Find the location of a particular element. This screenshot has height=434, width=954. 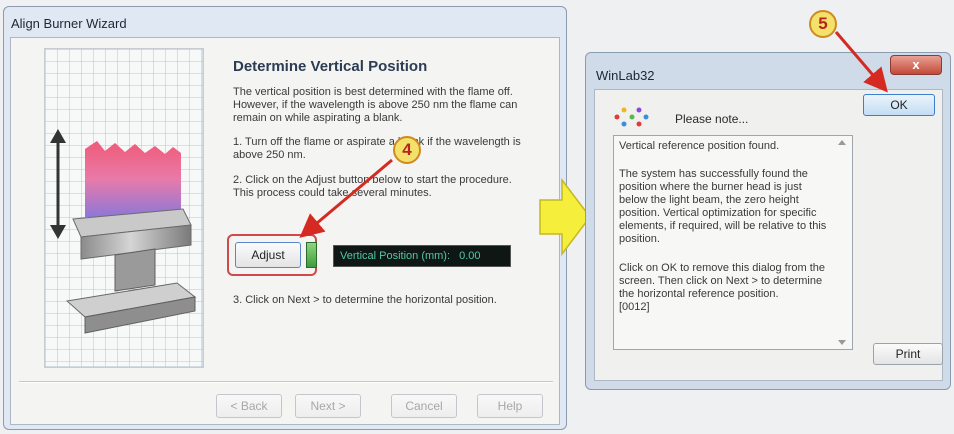

step-4-callout: 4 is located at coordinates (407, 150).